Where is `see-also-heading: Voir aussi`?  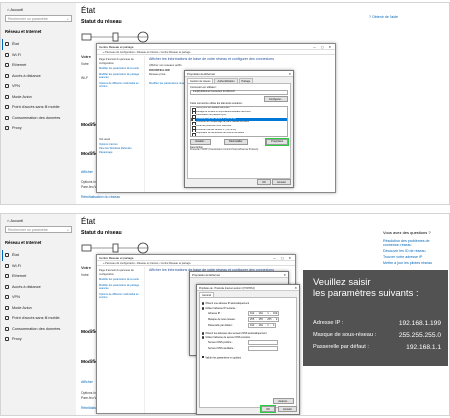
see-also-heading: Voir aussi is located at coordinates (105, 139).